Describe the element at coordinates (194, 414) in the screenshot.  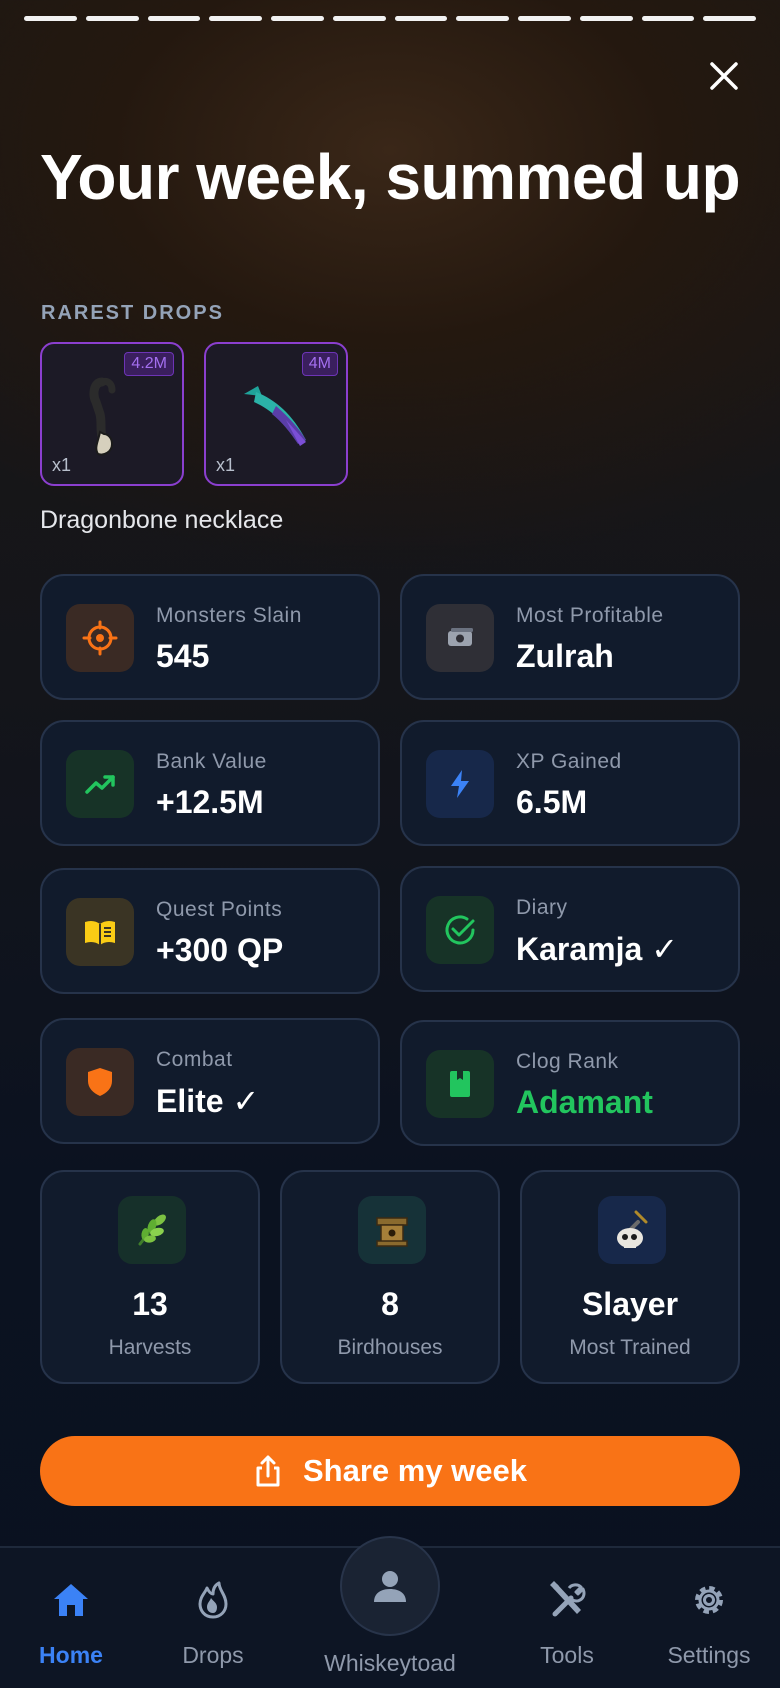
I see `rarest-drops-list: 4.2M x1 4M x1` at that location.